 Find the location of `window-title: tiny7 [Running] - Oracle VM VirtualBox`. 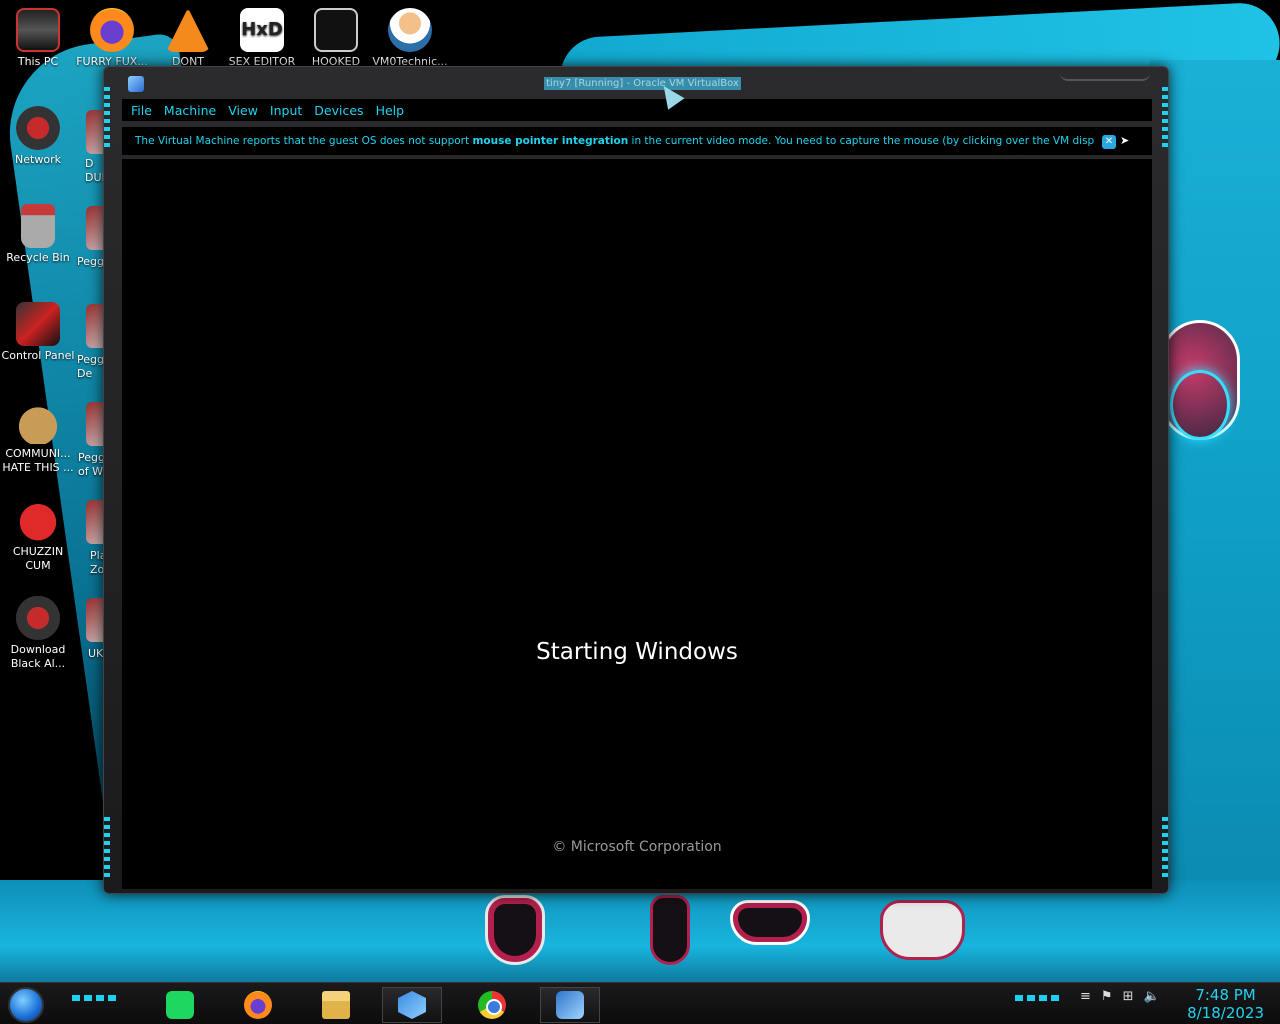

window-title: tiny7 [Running] - Oracle VM VirtualBox is located at coordinates (642, 83).